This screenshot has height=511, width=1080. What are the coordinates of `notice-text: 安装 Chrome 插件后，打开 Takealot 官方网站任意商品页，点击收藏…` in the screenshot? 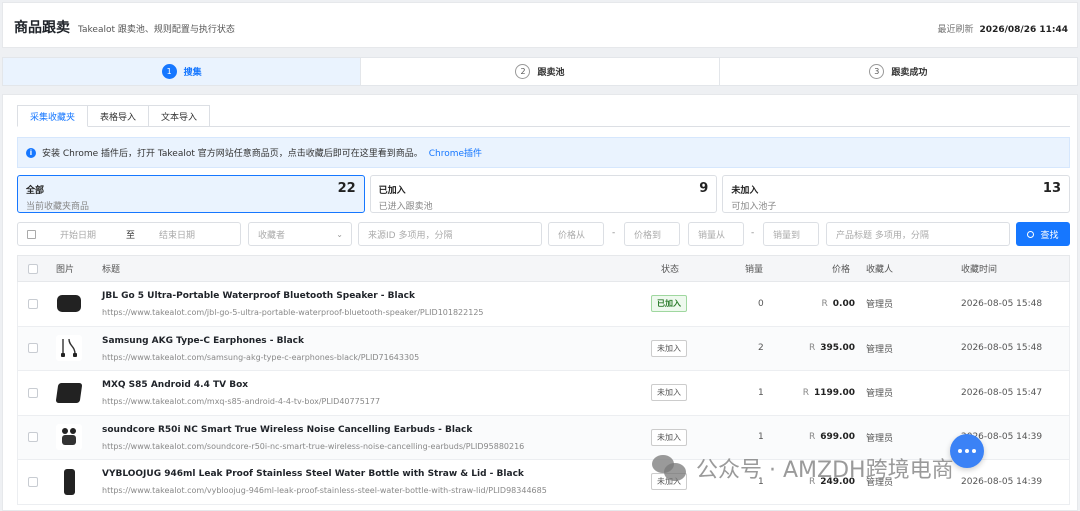 It's located at (232, 154).